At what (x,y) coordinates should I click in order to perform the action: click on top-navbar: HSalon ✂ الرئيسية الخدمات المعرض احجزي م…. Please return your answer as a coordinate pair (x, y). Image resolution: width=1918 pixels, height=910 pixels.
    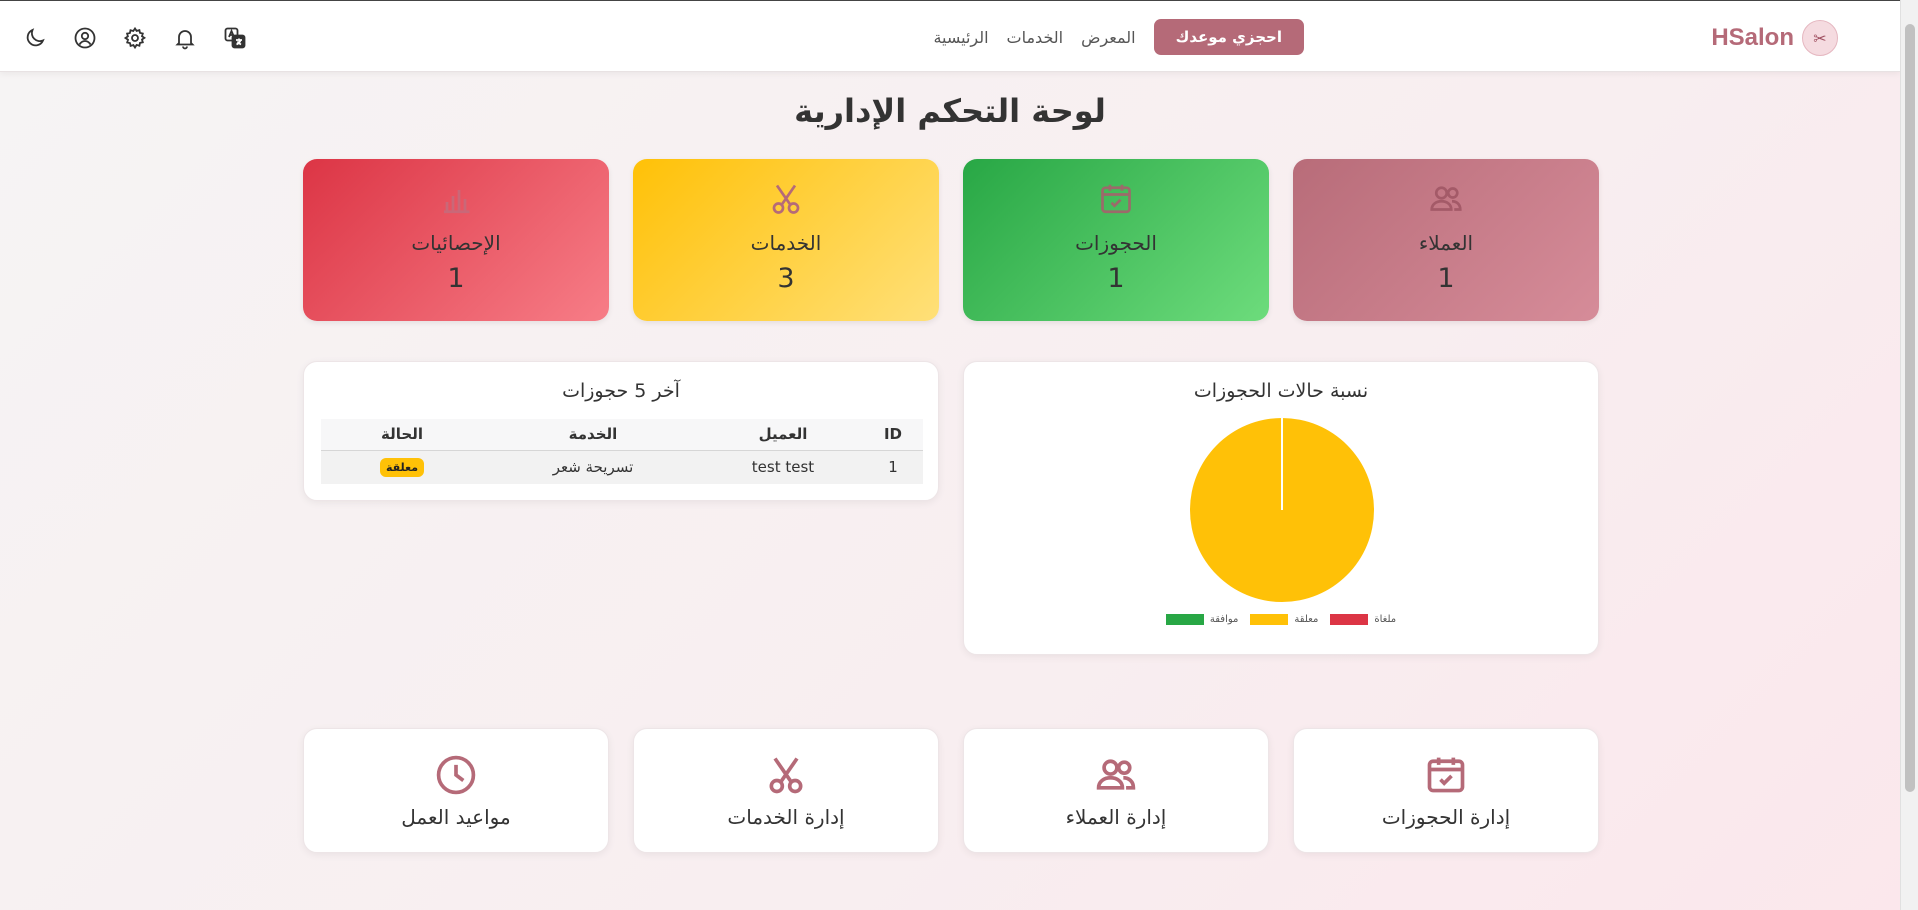
    Looking at the image, I should click on (950, 36).